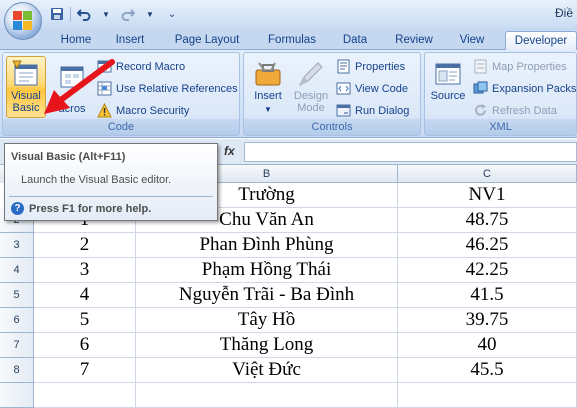 The width and height of the screenshot is (577, 408). What do you see at coordinates (487, 174) in the screenshot?
I see `column-header-c: C` at bounding box center [487, 174].